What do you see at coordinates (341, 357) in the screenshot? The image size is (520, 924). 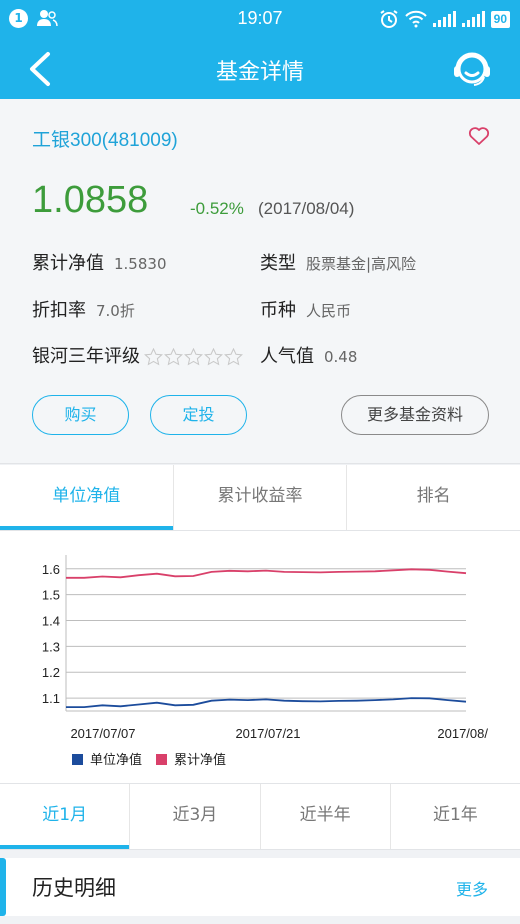 I see `row-value: 0.48` at bounding box center [341, 357].